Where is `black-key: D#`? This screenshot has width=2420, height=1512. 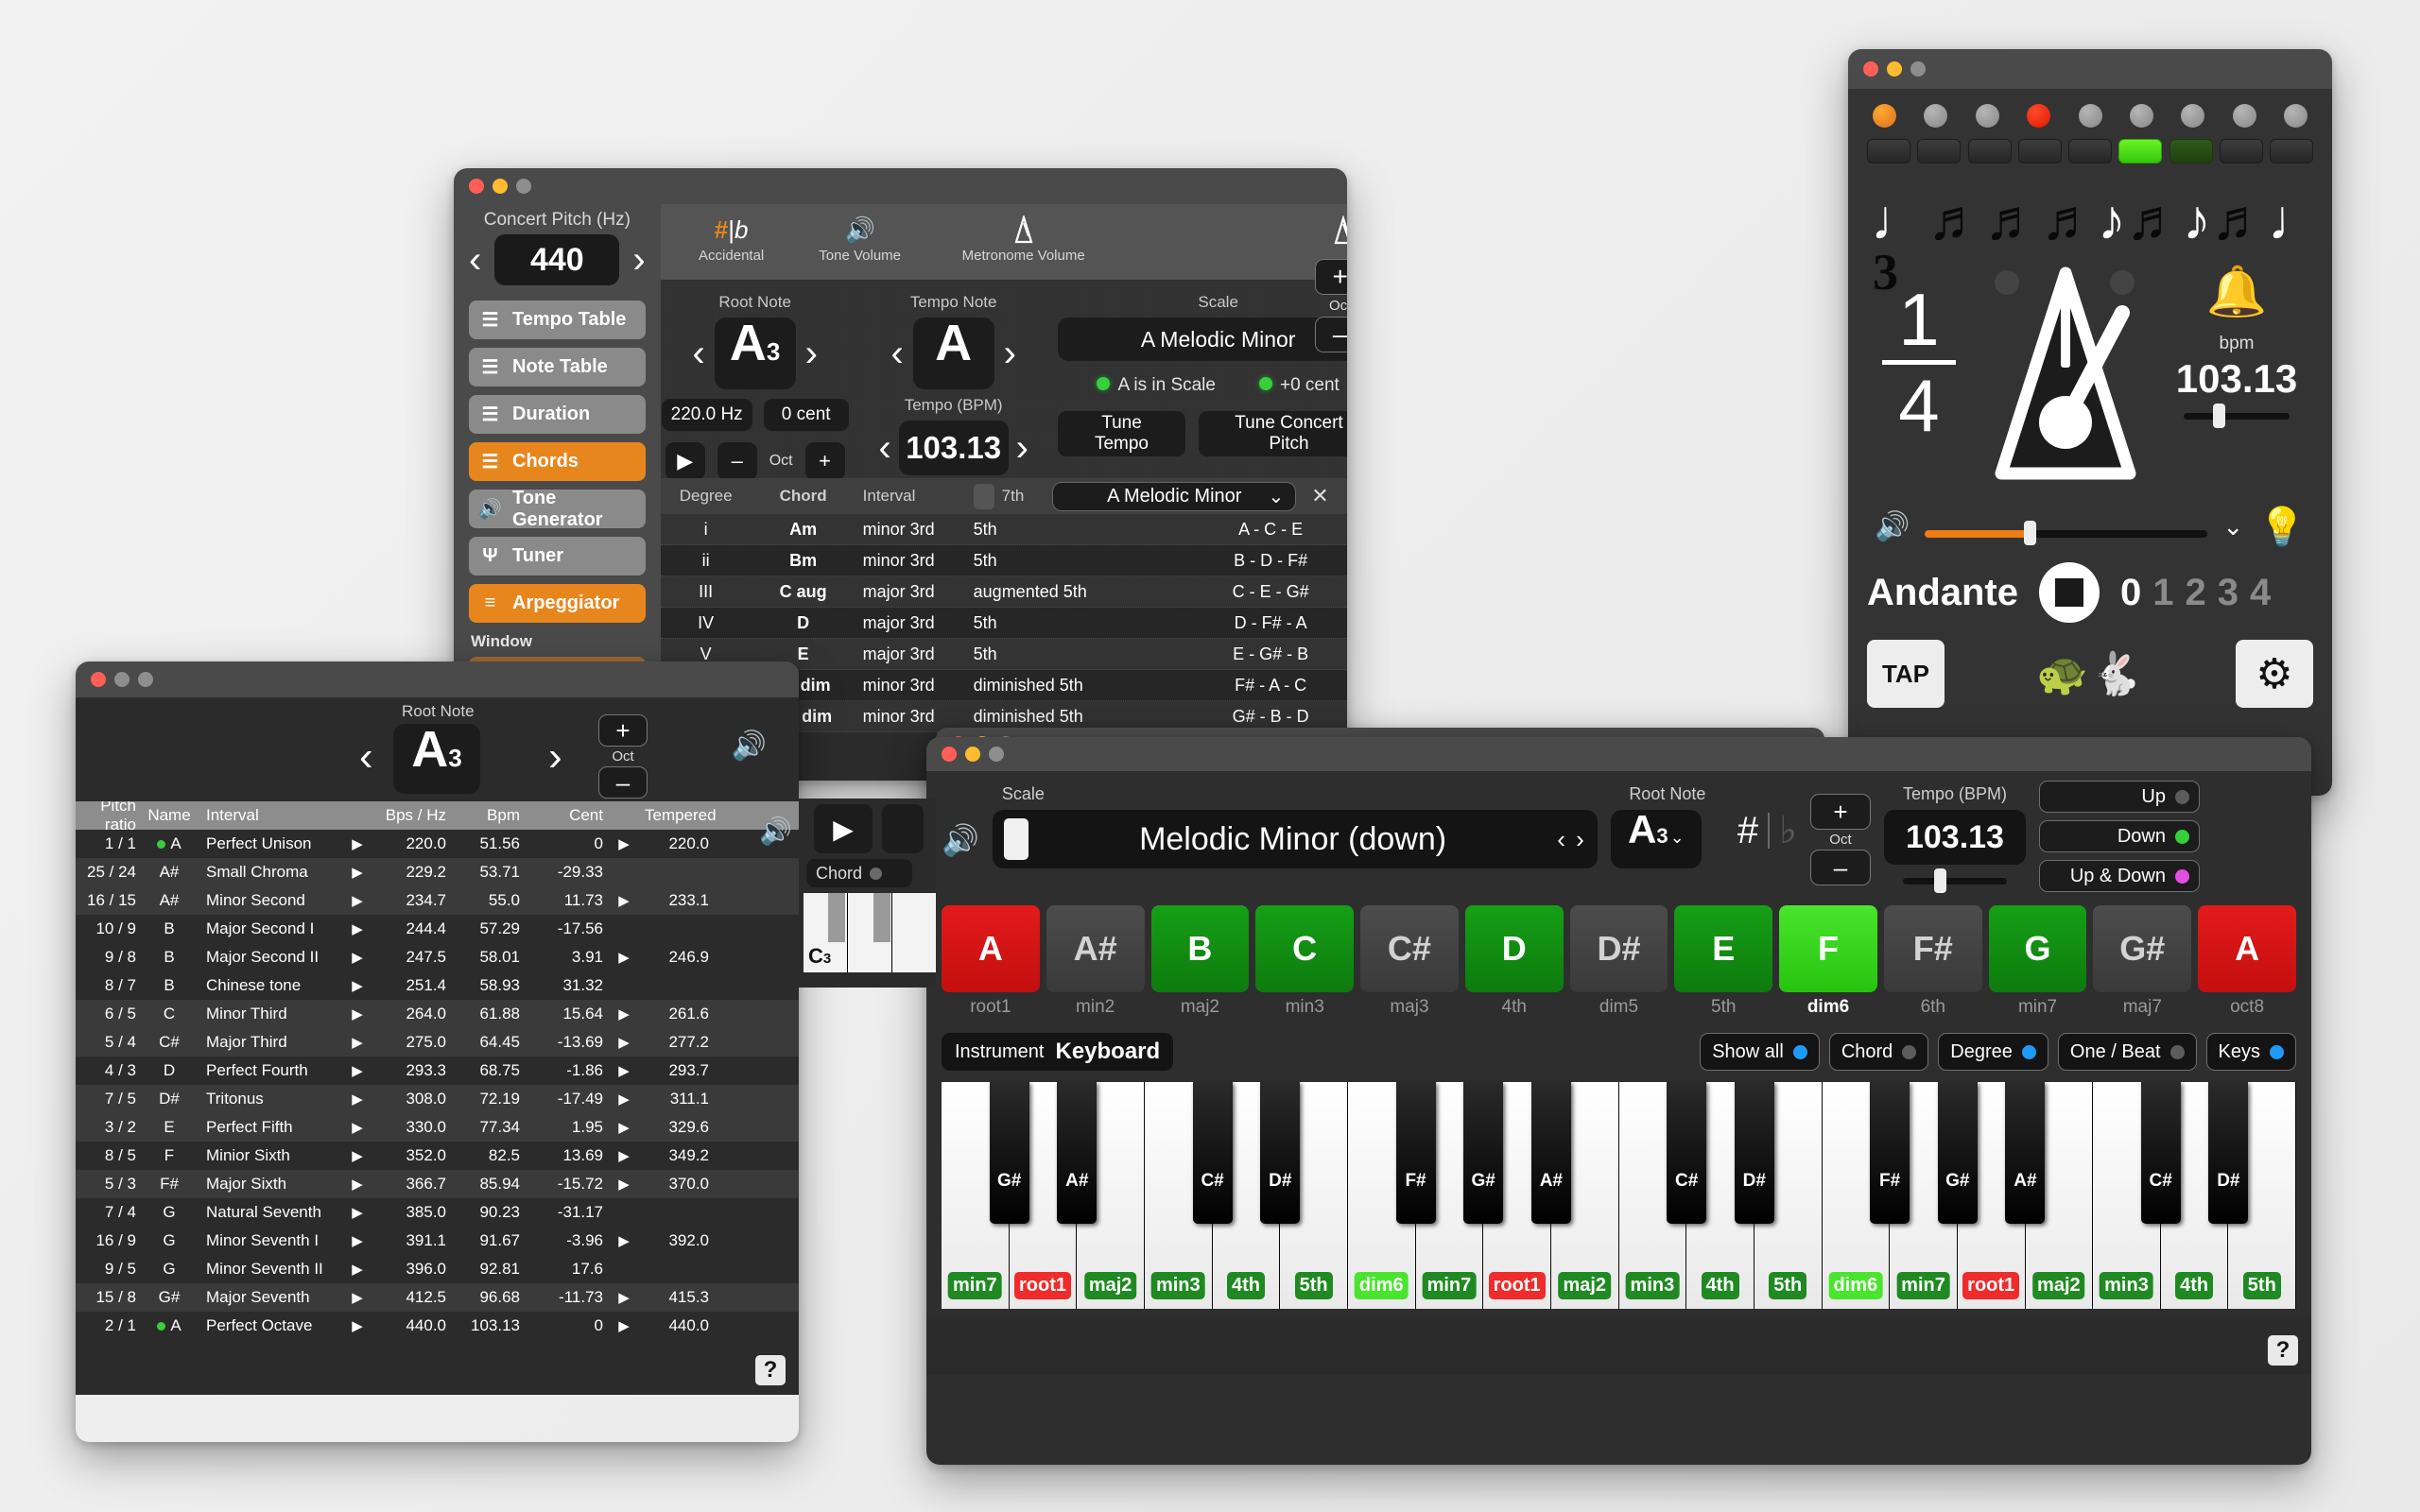 black-key: D# is located at coordinates (1281, 1153).